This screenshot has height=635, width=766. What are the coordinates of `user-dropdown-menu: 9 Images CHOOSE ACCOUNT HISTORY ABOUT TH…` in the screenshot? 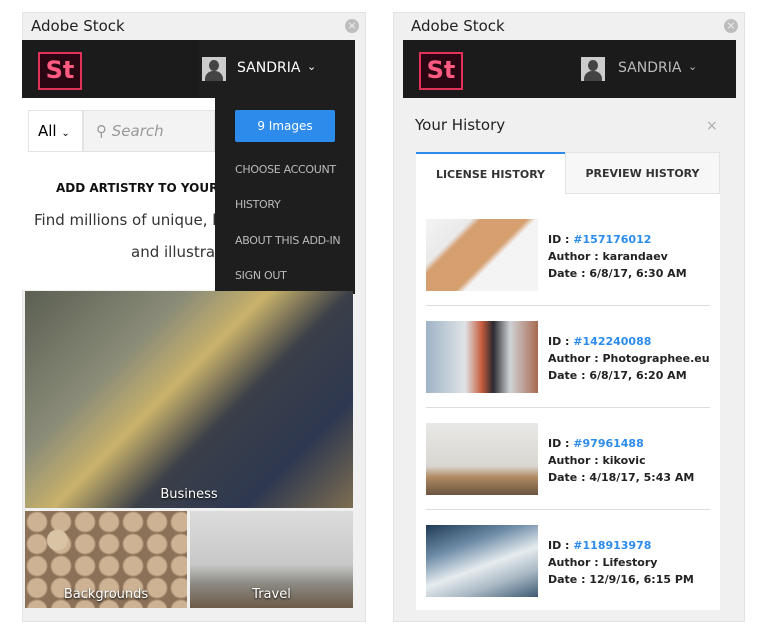 It's located at (285, 196).